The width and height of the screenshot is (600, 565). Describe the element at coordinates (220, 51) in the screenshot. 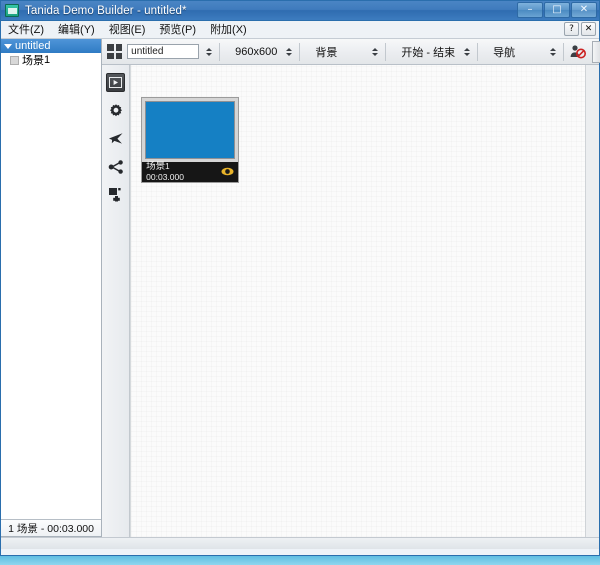

I see `toolbar-separator` at that location.